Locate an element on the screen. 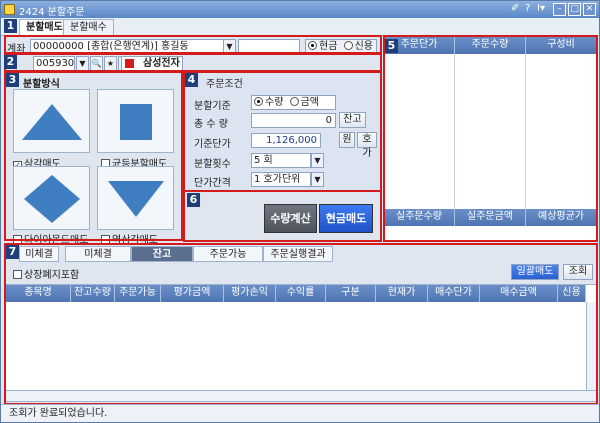 The height and width of the screenshot is (423, 600). status-bar: 조회가 완료되었습니다. is located at coordinates (300, 413).